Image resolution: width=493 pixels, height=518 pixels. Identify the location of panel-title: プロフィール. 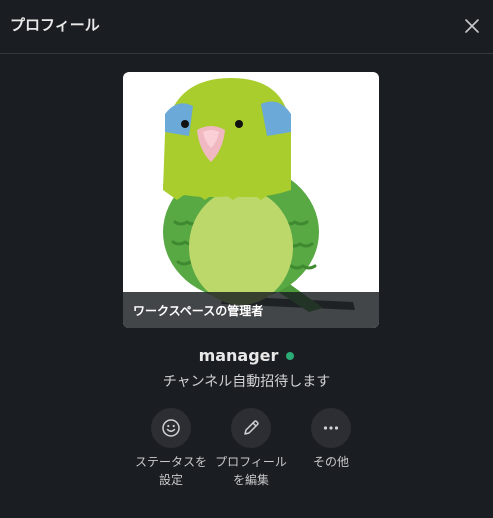
(55, 25).